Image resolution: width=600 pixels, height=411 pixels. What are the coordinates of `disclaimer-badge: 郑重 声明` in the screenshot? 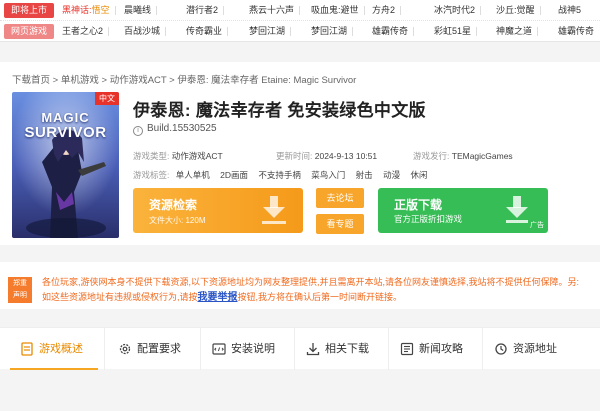 It's located at (20, 290).